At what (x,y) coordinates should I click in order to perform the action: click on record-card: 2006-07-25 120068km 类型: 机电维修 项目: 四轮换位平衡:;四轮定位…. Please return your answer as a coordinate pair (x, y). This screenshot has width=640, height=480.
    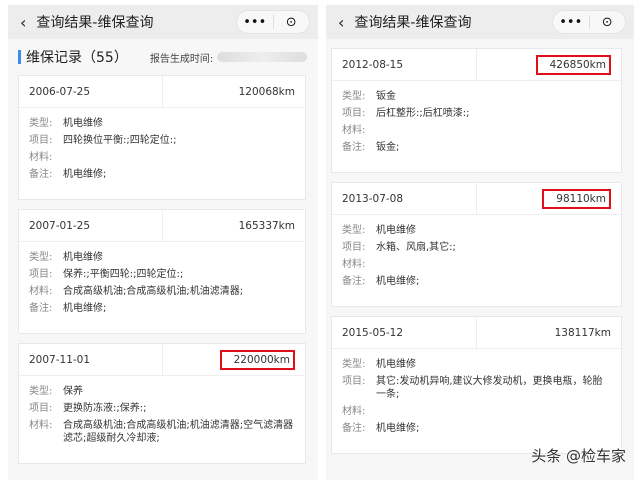
    Looking at the image, I should click on (162, 137).